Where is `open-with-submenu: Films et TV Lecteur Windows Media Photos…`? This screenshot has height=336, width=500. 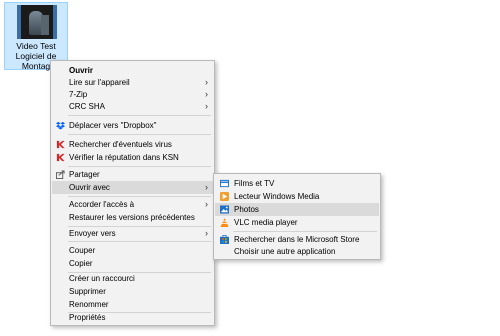 open-with-submenu: Films et TV Lecteur Windows Media Photos… is located at coordinates (297, 216).